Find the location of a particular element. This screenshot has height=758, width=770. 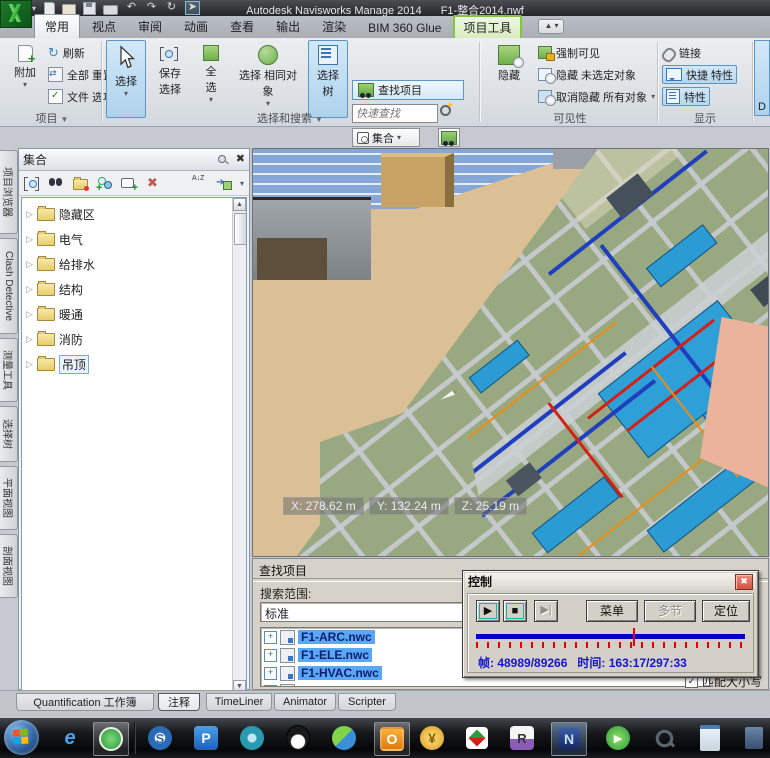

set-folder-row: ▷ 消防 is located at coordinates (54, 339).